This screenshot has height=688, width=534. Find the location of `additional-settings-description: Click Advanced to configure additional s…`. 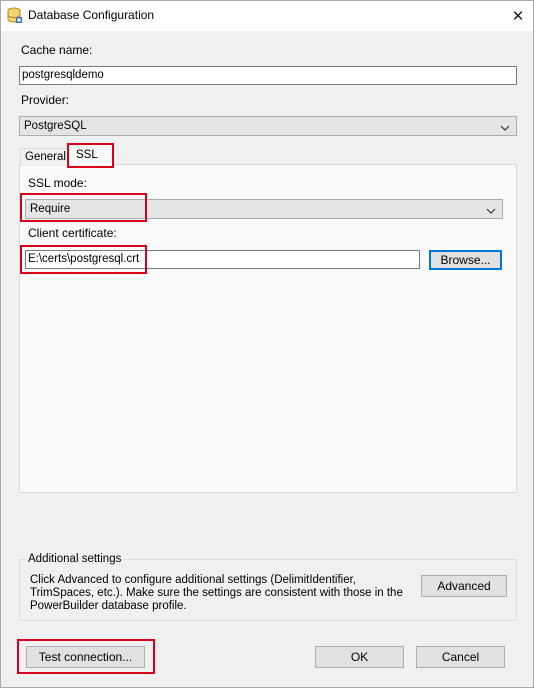

additional-settings-description: Click Advanced to configure additional s… is located at coordinates (216, 593).